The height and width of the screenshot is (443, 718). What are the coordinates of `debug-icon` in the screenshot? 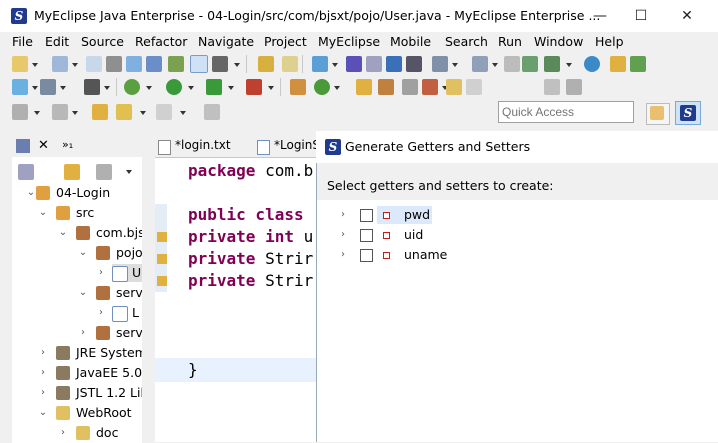 It's located at (132, 87).